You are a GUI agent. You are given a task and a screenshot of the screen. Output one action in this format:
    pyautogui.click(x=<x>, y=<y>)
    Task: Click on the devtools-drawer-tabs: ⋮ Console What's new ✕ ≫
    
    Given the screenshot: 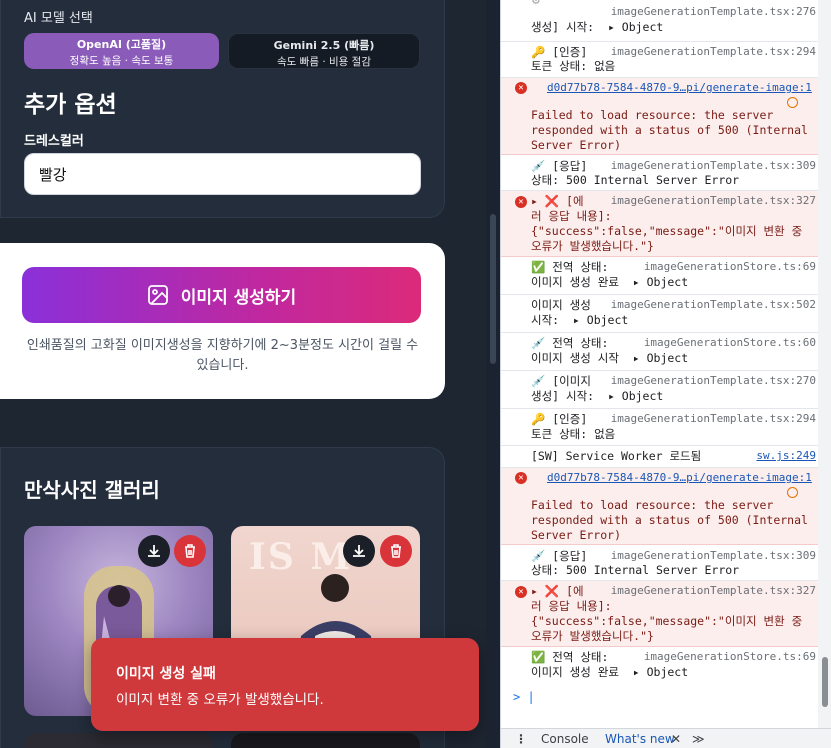 What is the action you would take?
    pyautogui.click(x=666, y=738)
    